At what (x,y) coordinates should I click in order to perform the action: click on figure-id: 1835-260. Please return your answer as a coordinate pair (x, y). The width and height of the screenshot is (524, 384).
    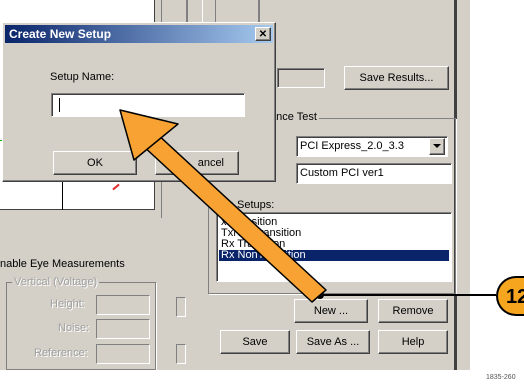
    Looking at the image, I should click on (501, 377).